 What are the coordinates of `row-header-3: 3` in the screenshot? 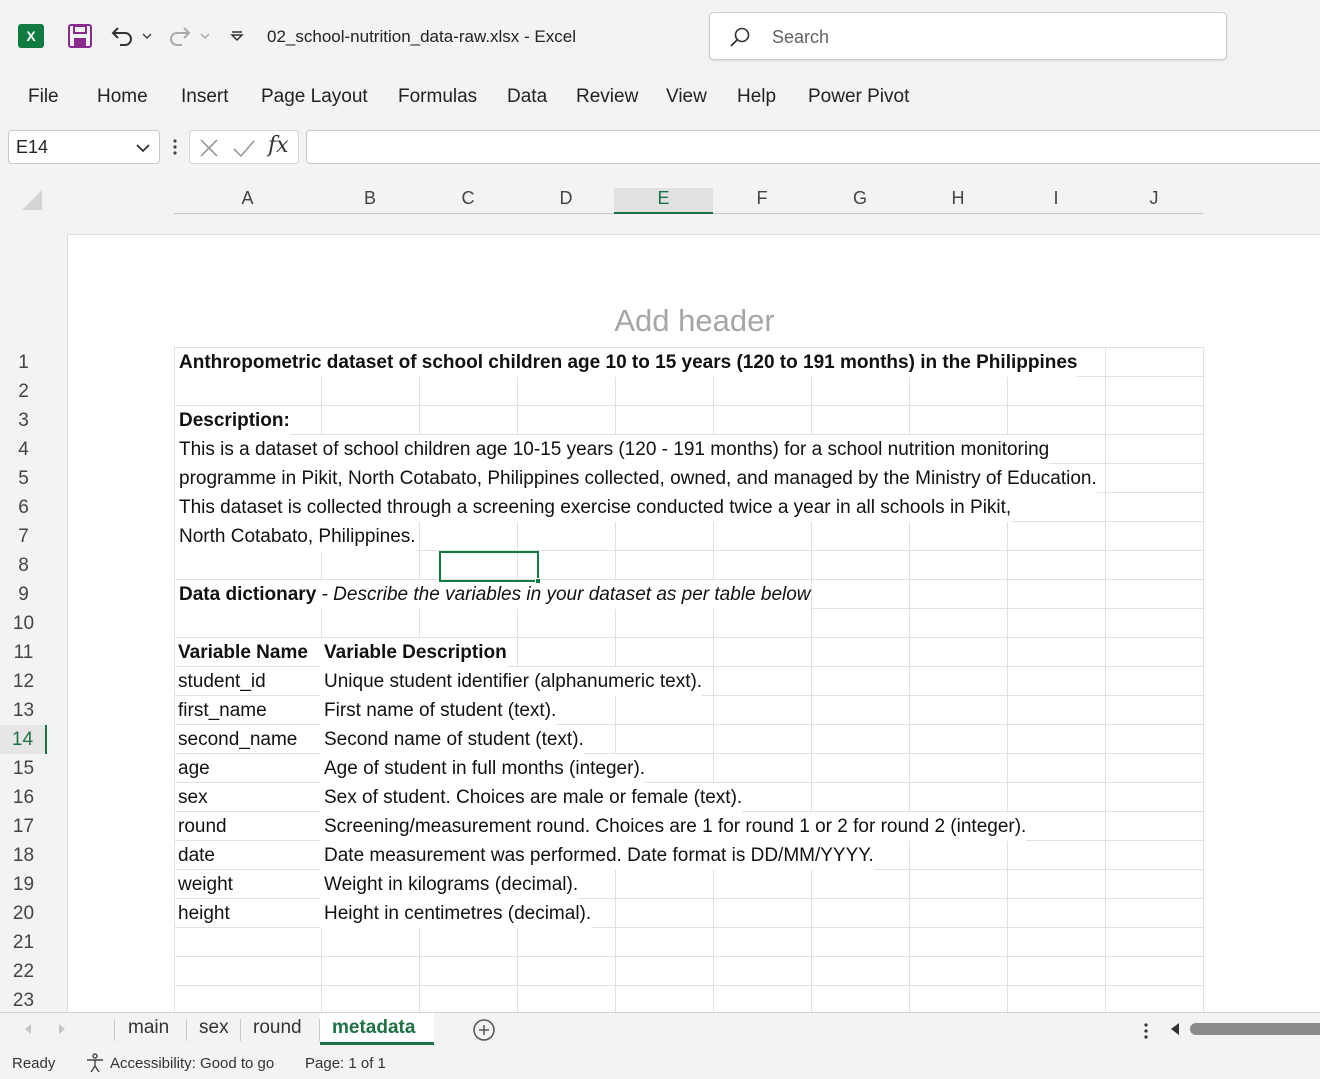 It's located at (23, 420).